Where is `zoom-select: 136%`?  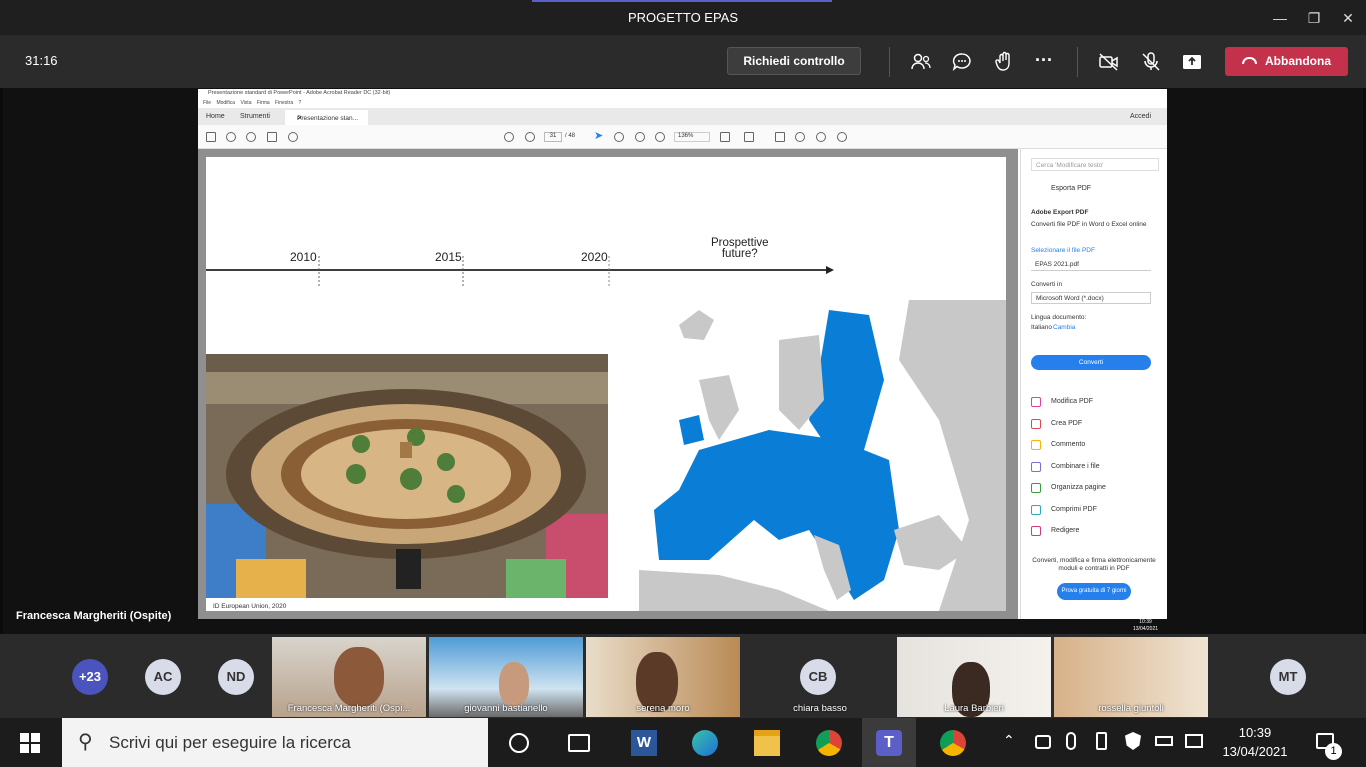 zoom-select: 136% is located at coordinates (692, 137).